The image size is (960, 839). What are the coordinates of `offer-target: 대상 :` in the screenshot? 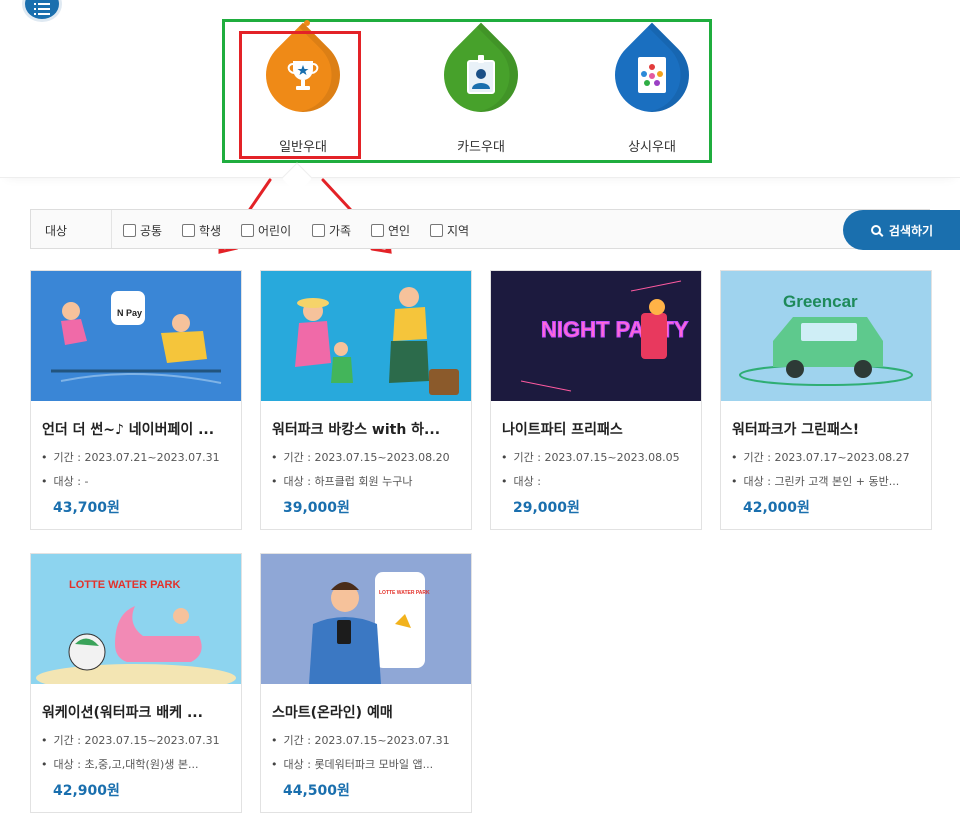 It's located at (596, 481).